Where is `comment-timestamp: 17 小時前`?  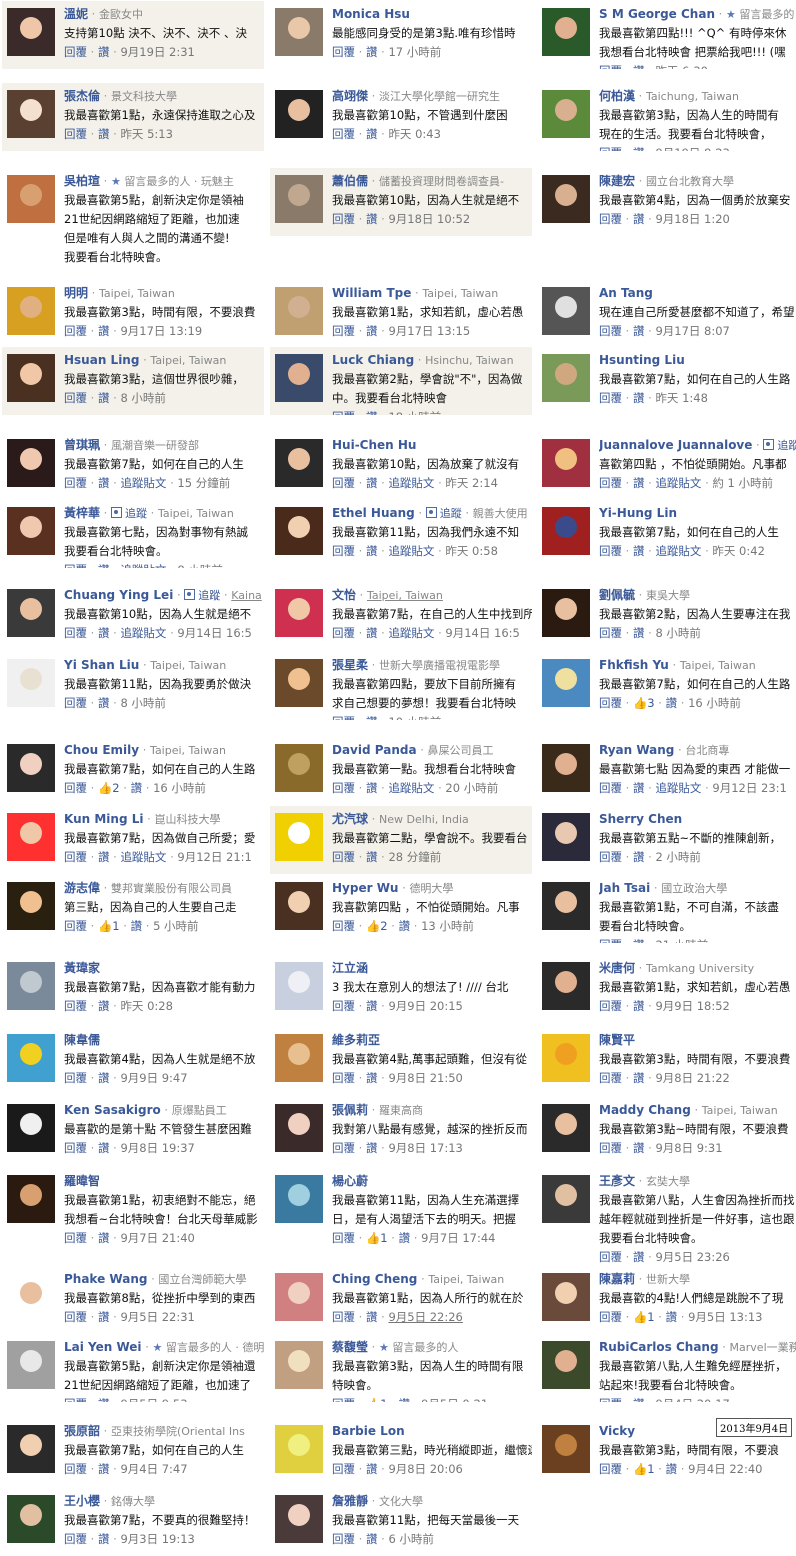 comment-timestamp: 17 小時前 is located at coordinates (414, 52).